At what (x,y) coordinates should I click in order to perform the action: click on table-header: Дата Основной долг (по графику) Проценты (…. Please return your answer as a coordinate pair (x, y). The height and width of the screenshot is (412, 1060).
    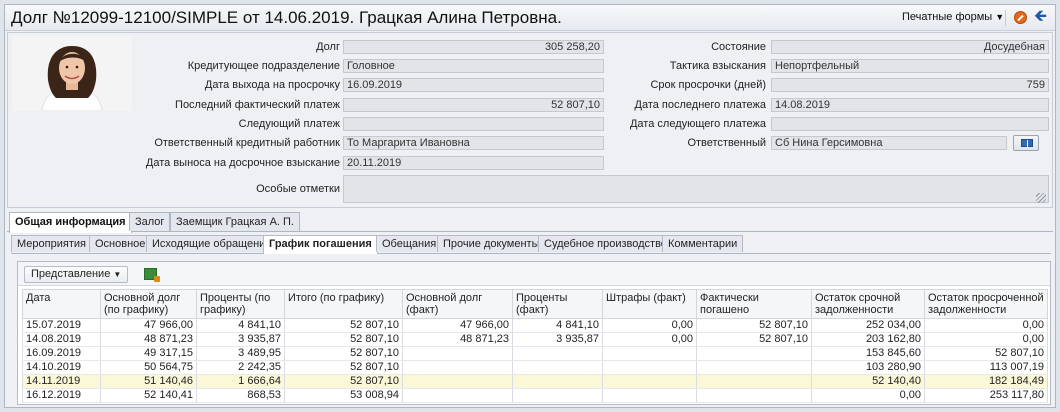
    Looking at the image, I should click on (535, 304).